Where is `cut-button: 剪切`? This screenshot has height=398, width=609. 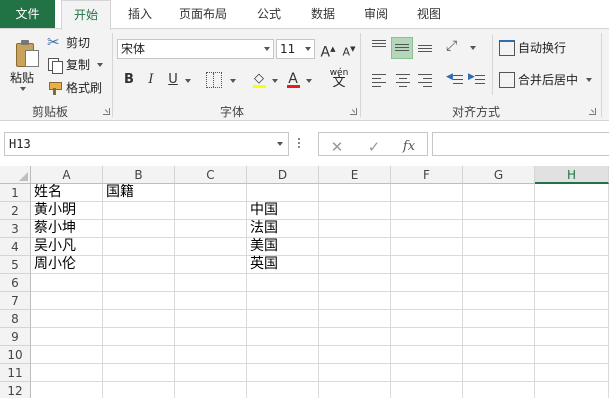
cut-button: 剪切 is located at coordinates (68, 42).